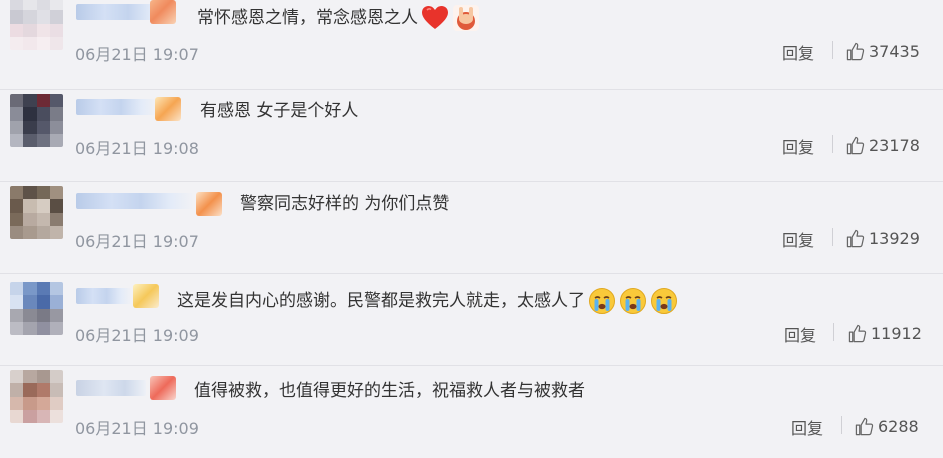 This screenshot has width=943, height=458. I want to click on comment-text: 值得被救，也值得更好的生活，祝福救人者与被救者, so click(389, 391).